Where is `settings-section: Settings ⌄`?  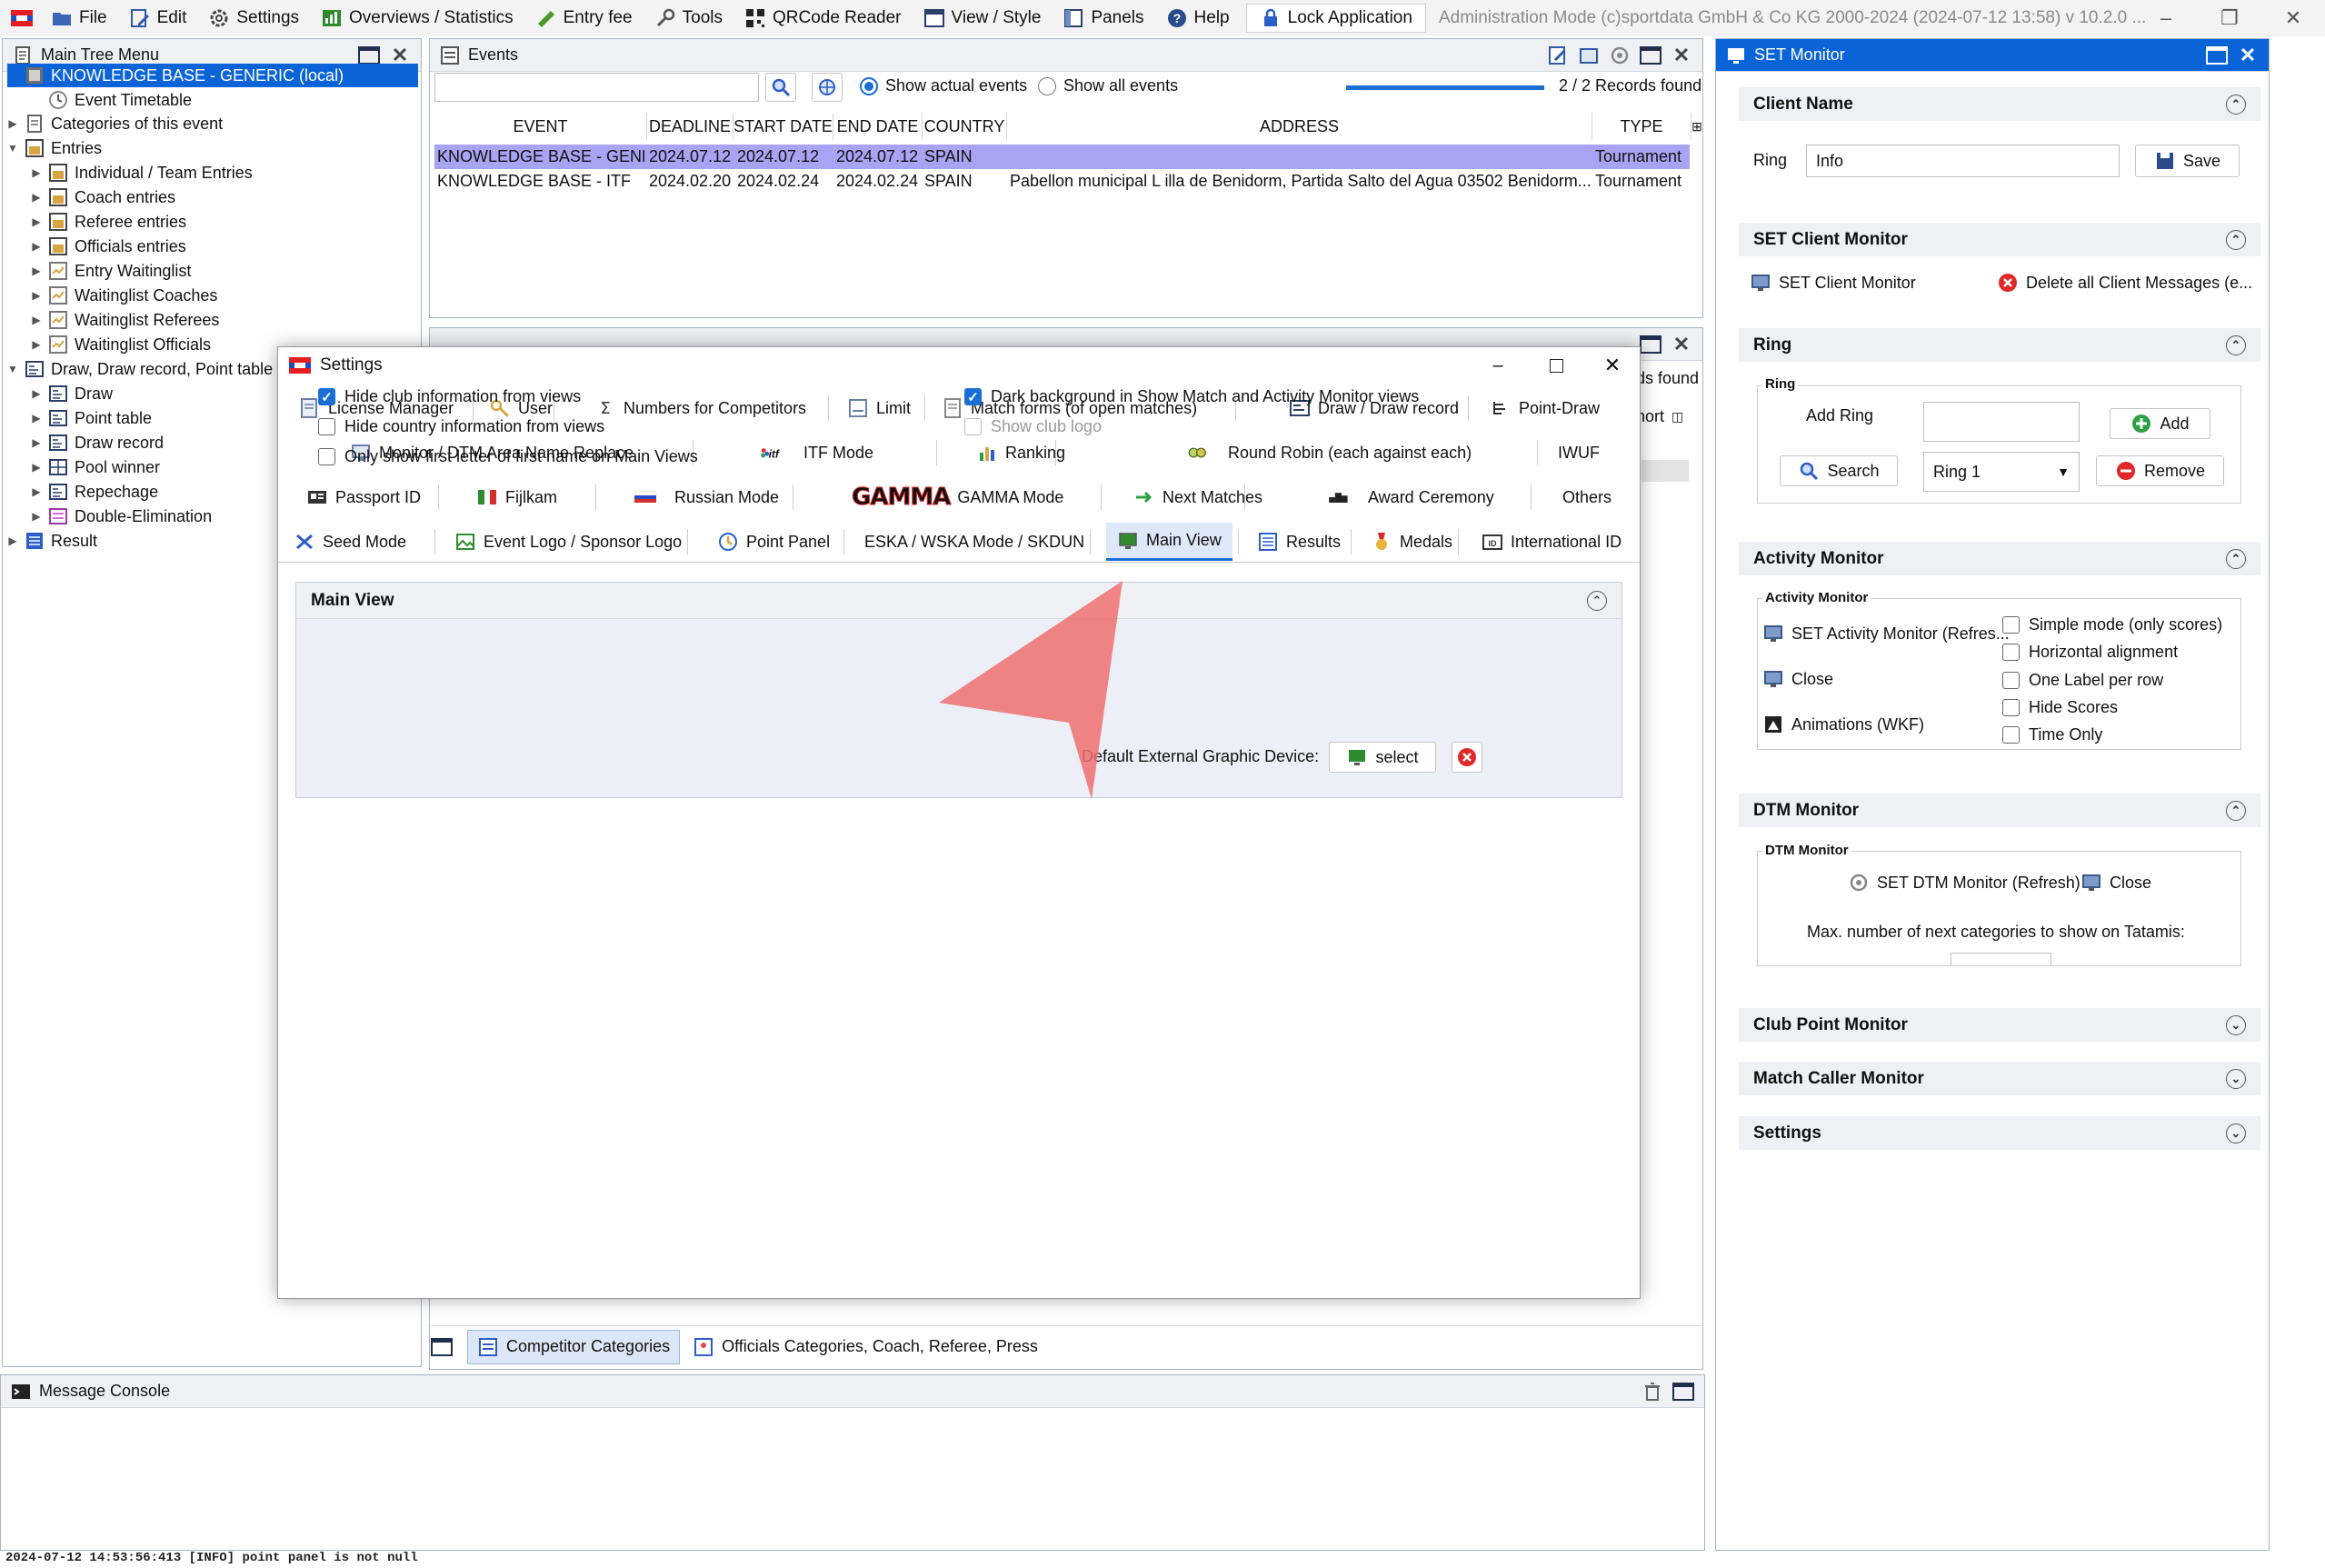
settings-section: Settings ⌄ is located at coordinates (1999, 1133).